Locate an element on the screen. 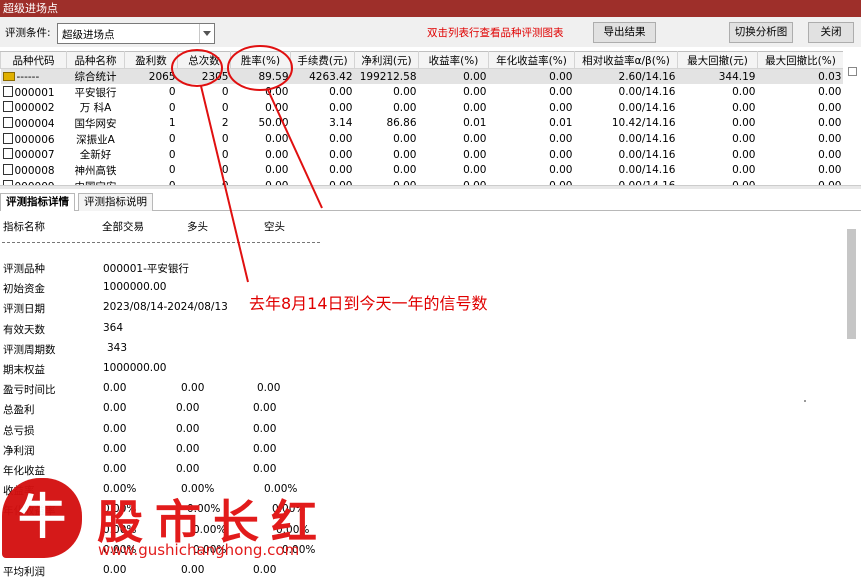 The width and height of the screenshot is (861, 583). watermark-url: www.gushichanghong.com is located at coordinates (199, 550).